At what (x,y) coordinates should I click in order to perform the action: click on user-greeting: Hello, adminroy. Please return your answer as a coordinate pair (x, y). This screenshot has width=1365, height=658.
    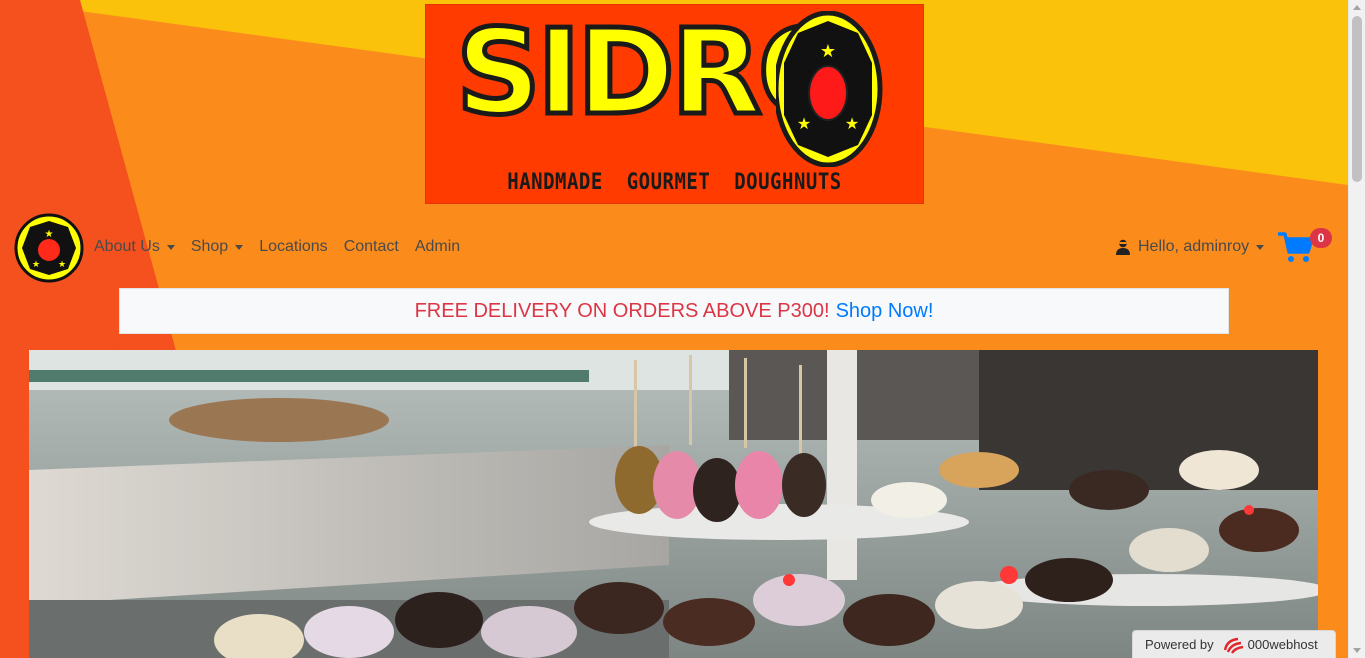
    Looking at the image, I should click on (1194, 246).